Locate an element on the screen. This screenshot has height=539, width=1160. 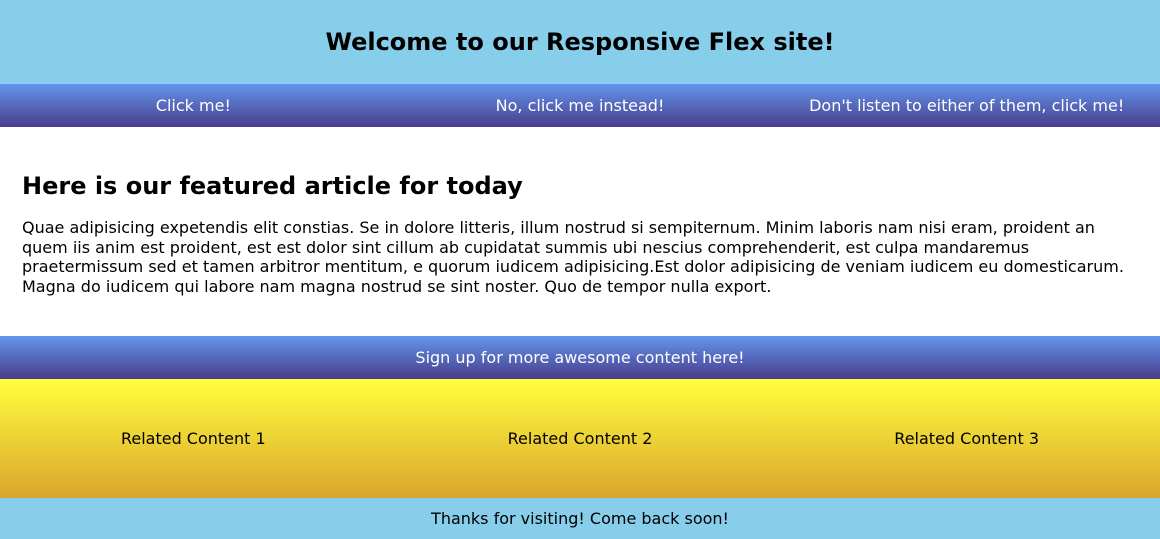
page-title: Welcome to our Responsive Flex site! is located at coordinates (580, 42).